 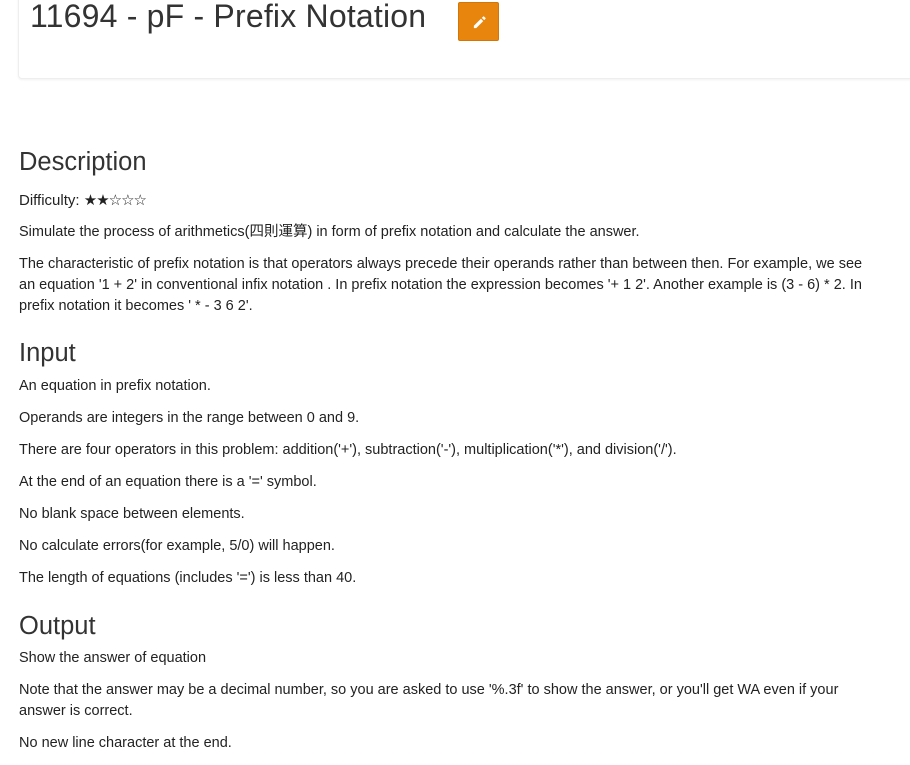 What do you see at coordinates (228, 17) in the screenshot?
I see `page-title: 11694 - pF - Prefix Notation` at bounding box center [228, 17].